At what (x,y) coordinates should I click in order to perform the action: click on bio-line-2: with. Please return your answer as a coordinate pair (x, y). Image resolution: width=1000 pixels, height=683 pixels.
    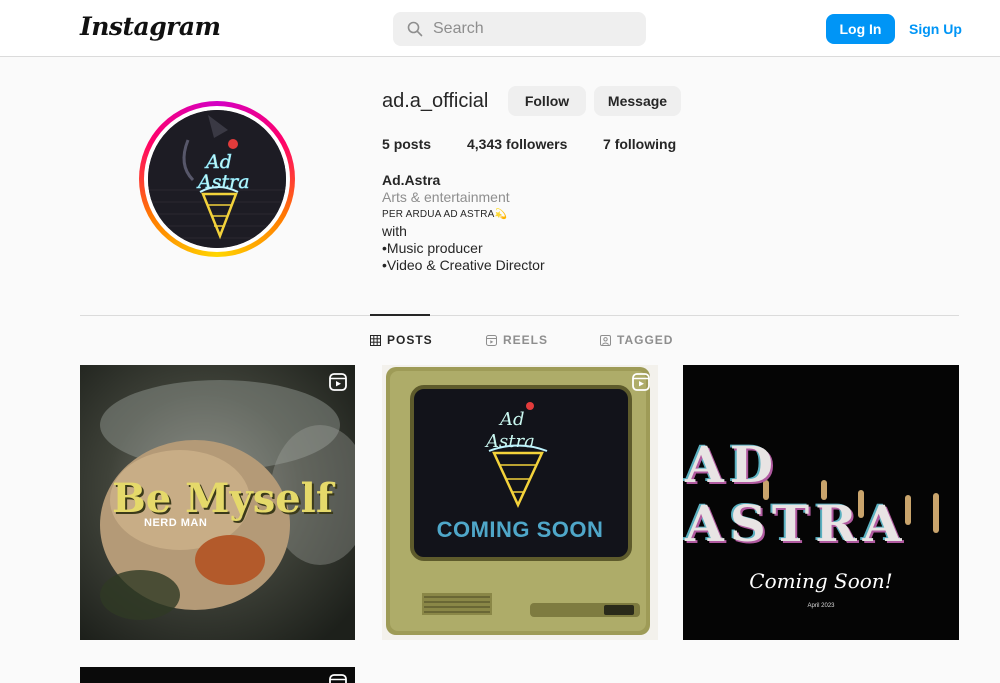
    Looking at the image, I should click on (394, 231).